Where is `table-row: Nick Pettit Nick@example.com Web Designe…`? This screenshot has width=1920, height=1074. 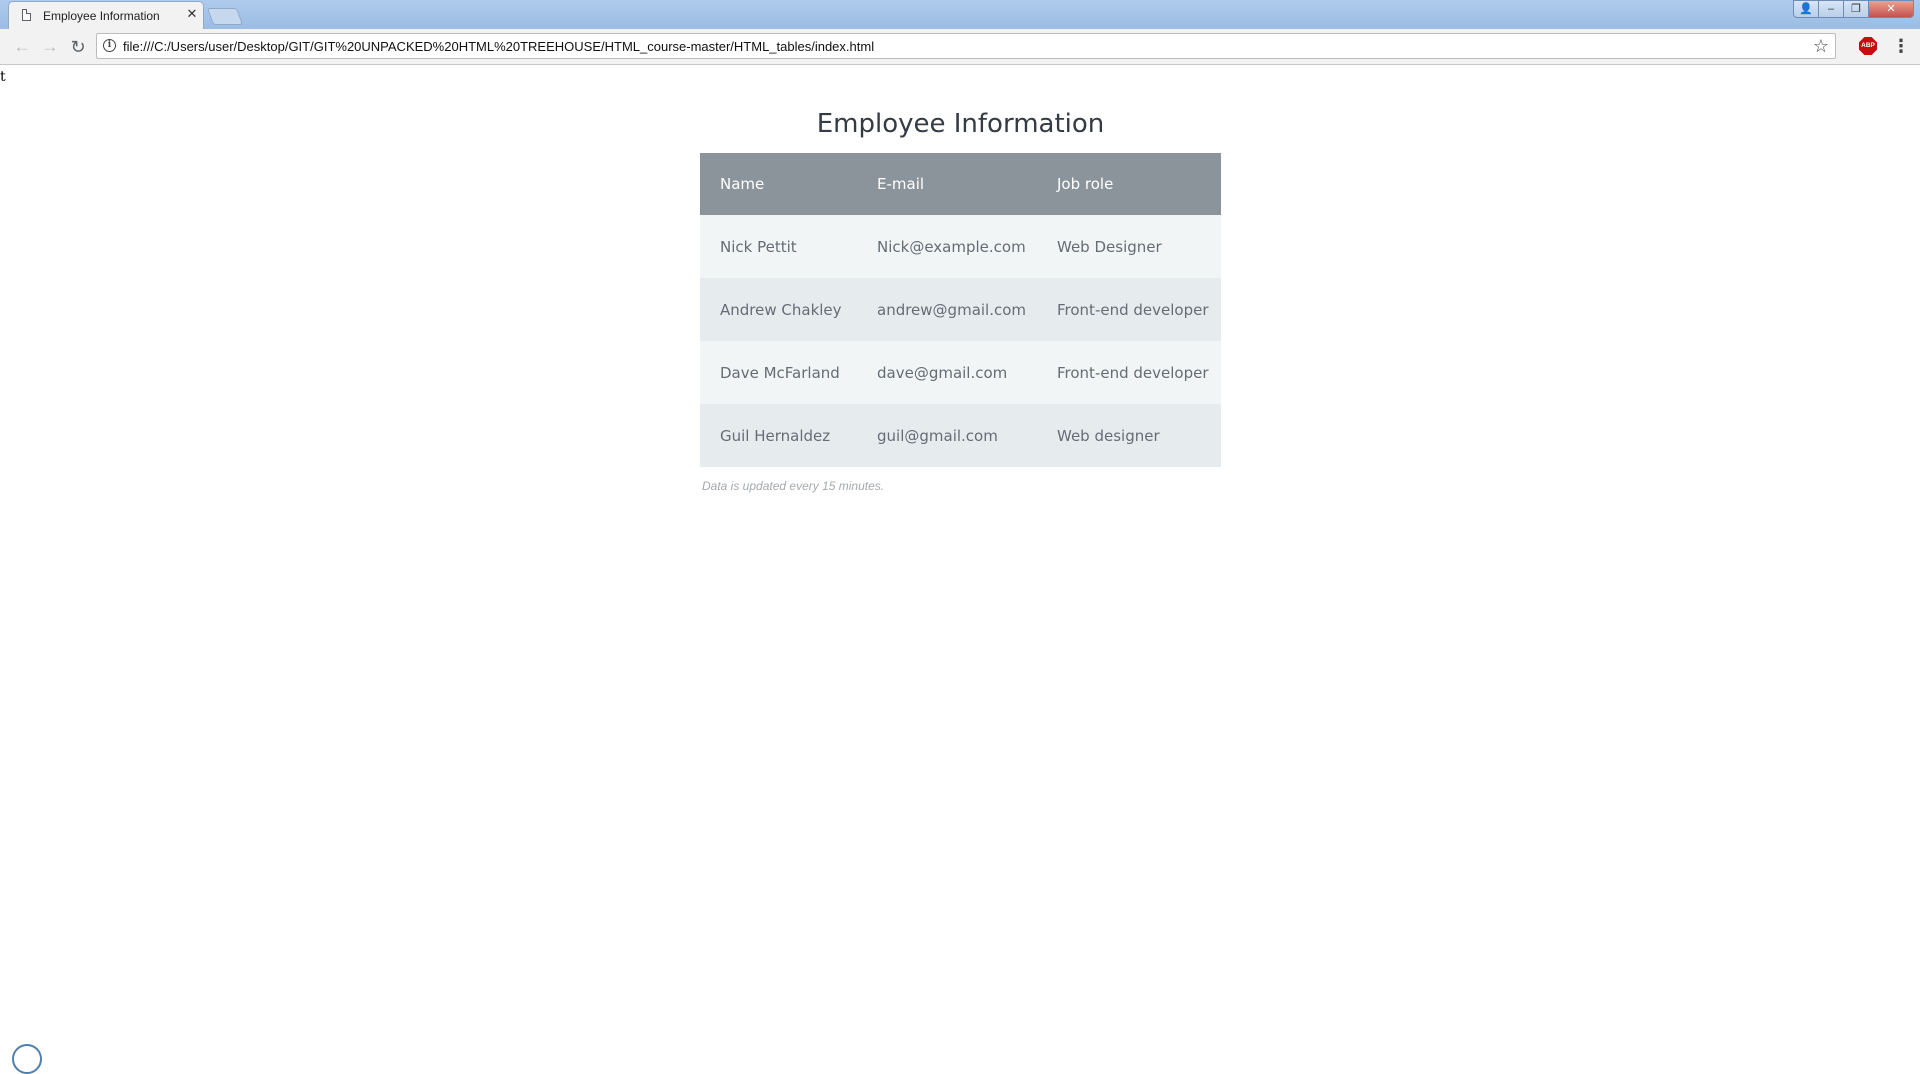
table-row: Nick Pettit Nick@example.com Web Designe… is located at coordinates (960, 246).